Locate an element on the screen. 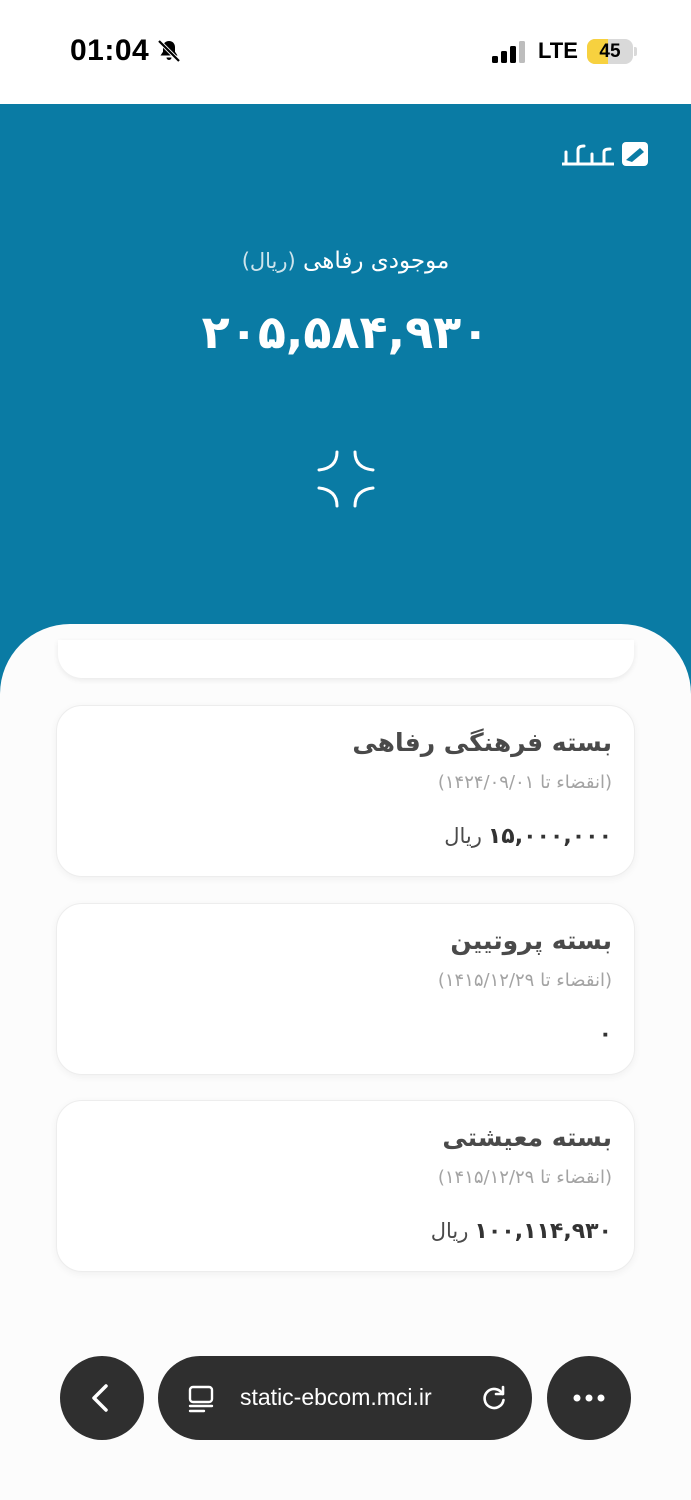 This screenshot has width=691, height=1500. battery-icon: 45 is located at coordinates (610, 51).